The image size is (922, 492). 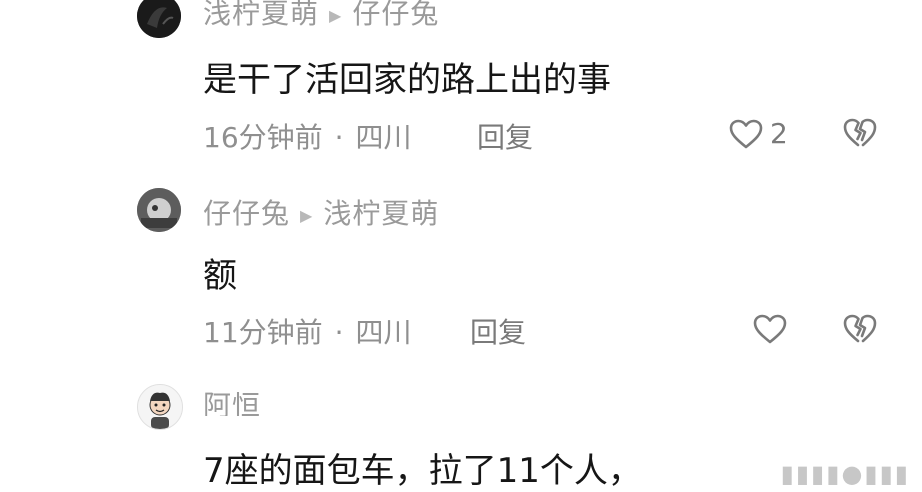 What do you see at coordinates (263, 332) in the screenshot?
I see `comment-time: 11分钟前` at bounding box center [263, 332].